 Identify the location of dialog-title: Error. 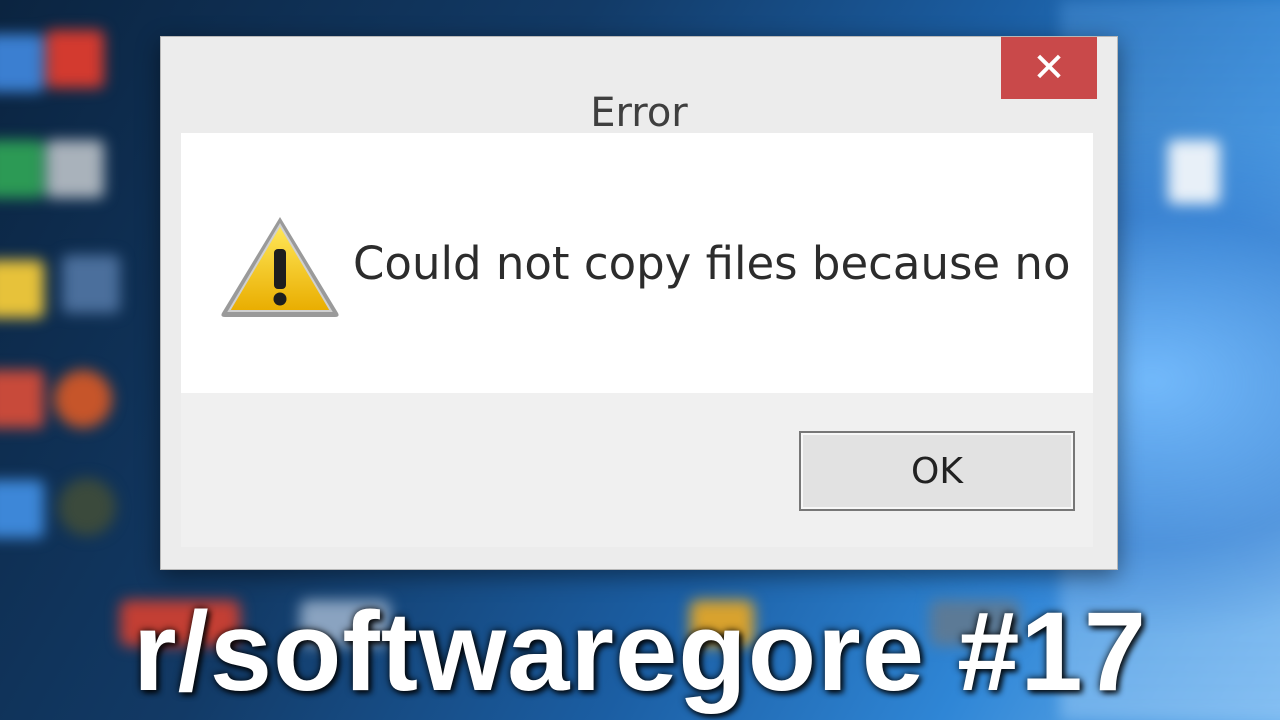
(639, 113).